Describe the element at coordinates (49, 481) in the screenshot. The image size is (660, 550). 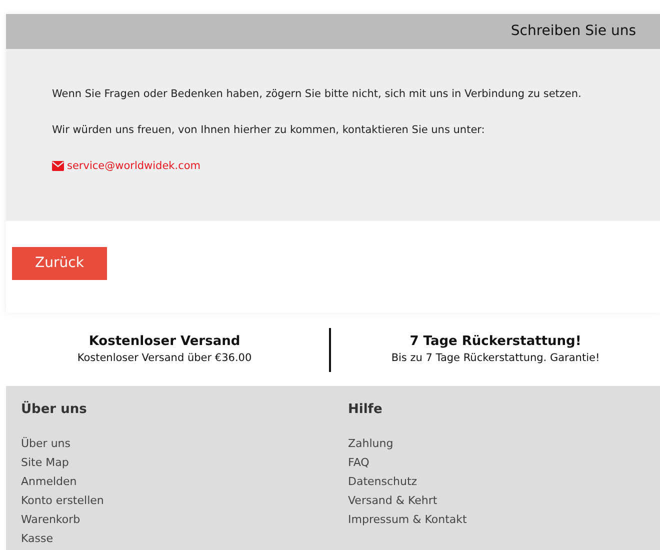
I see `footer-link: Anmelden` at that location.